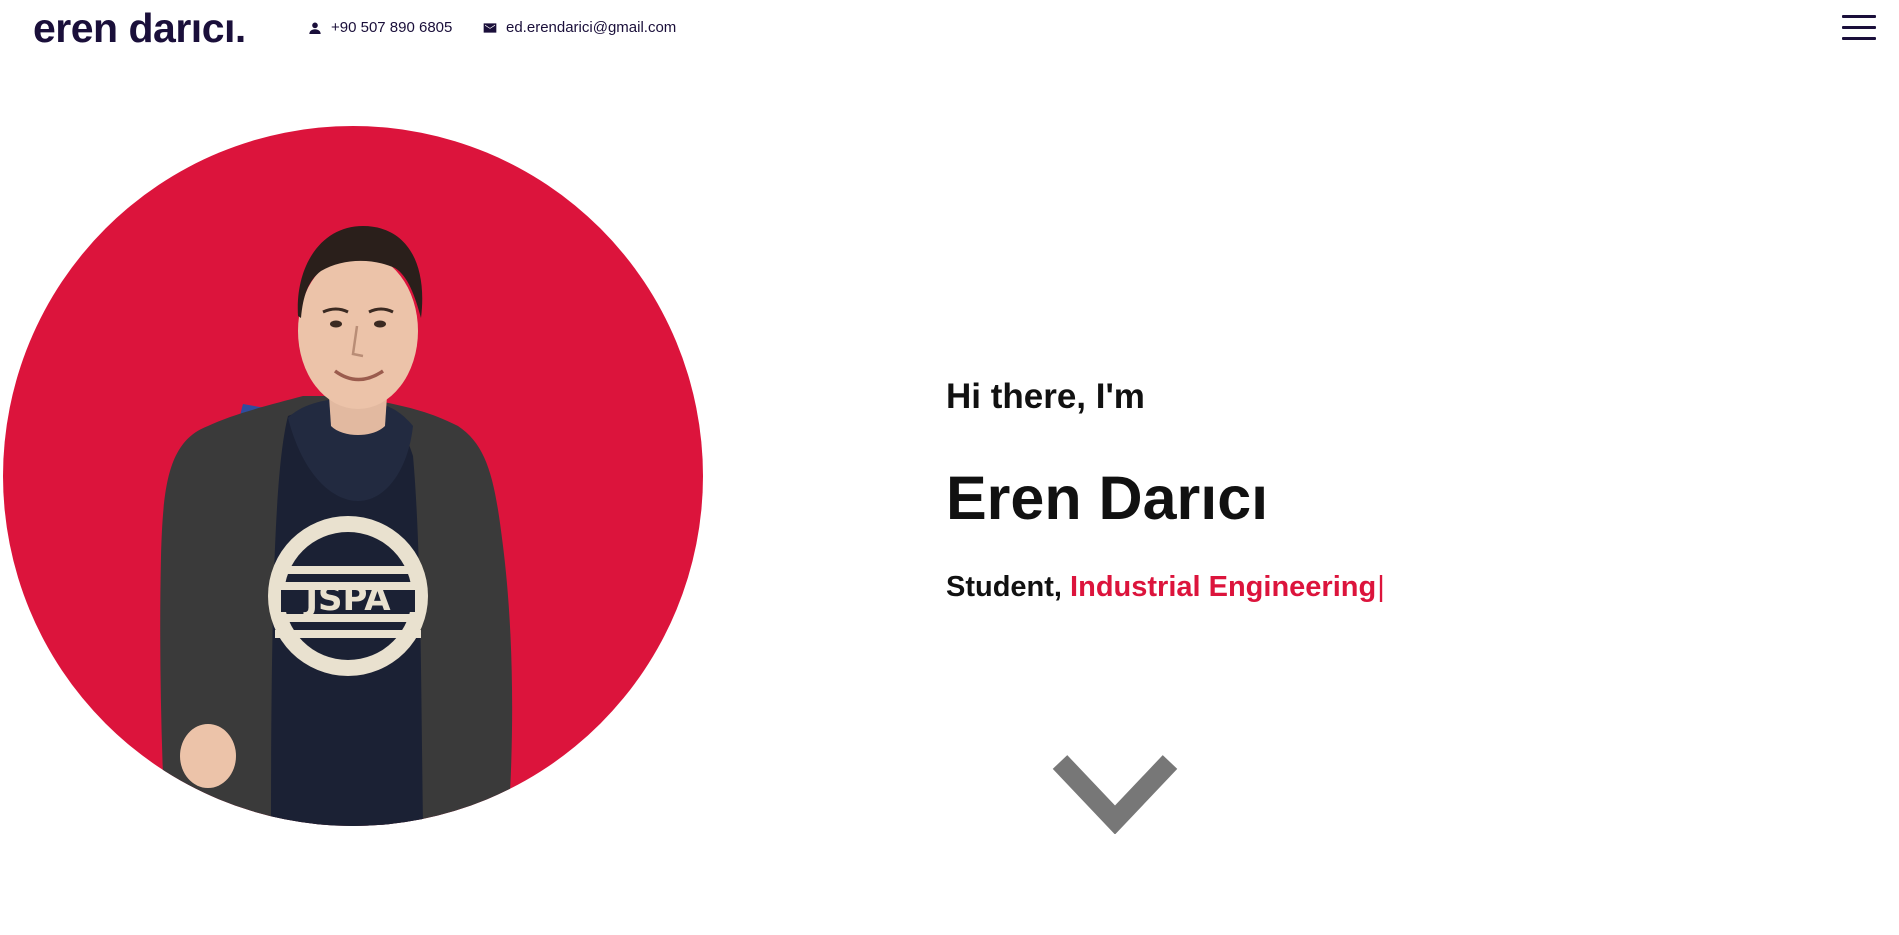  Describe the element at coordinates (139, 28) in the screenshot. I see `site-logo: eren darıcı.` at that location.